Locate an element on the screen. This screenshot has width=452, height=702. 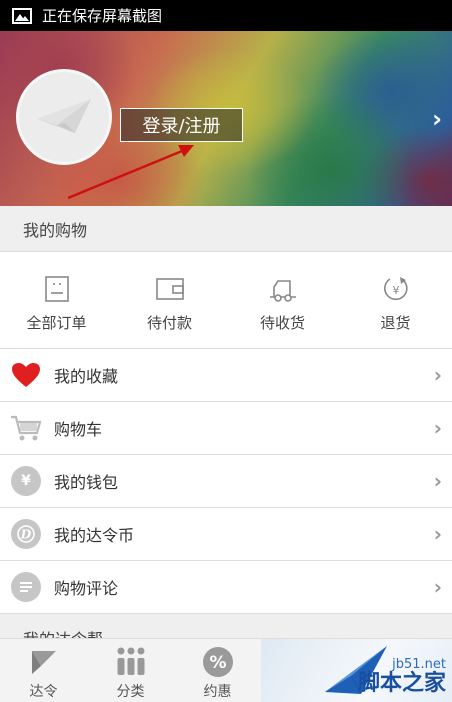
nav-category: 分类 is located at coordinates (130, 670).